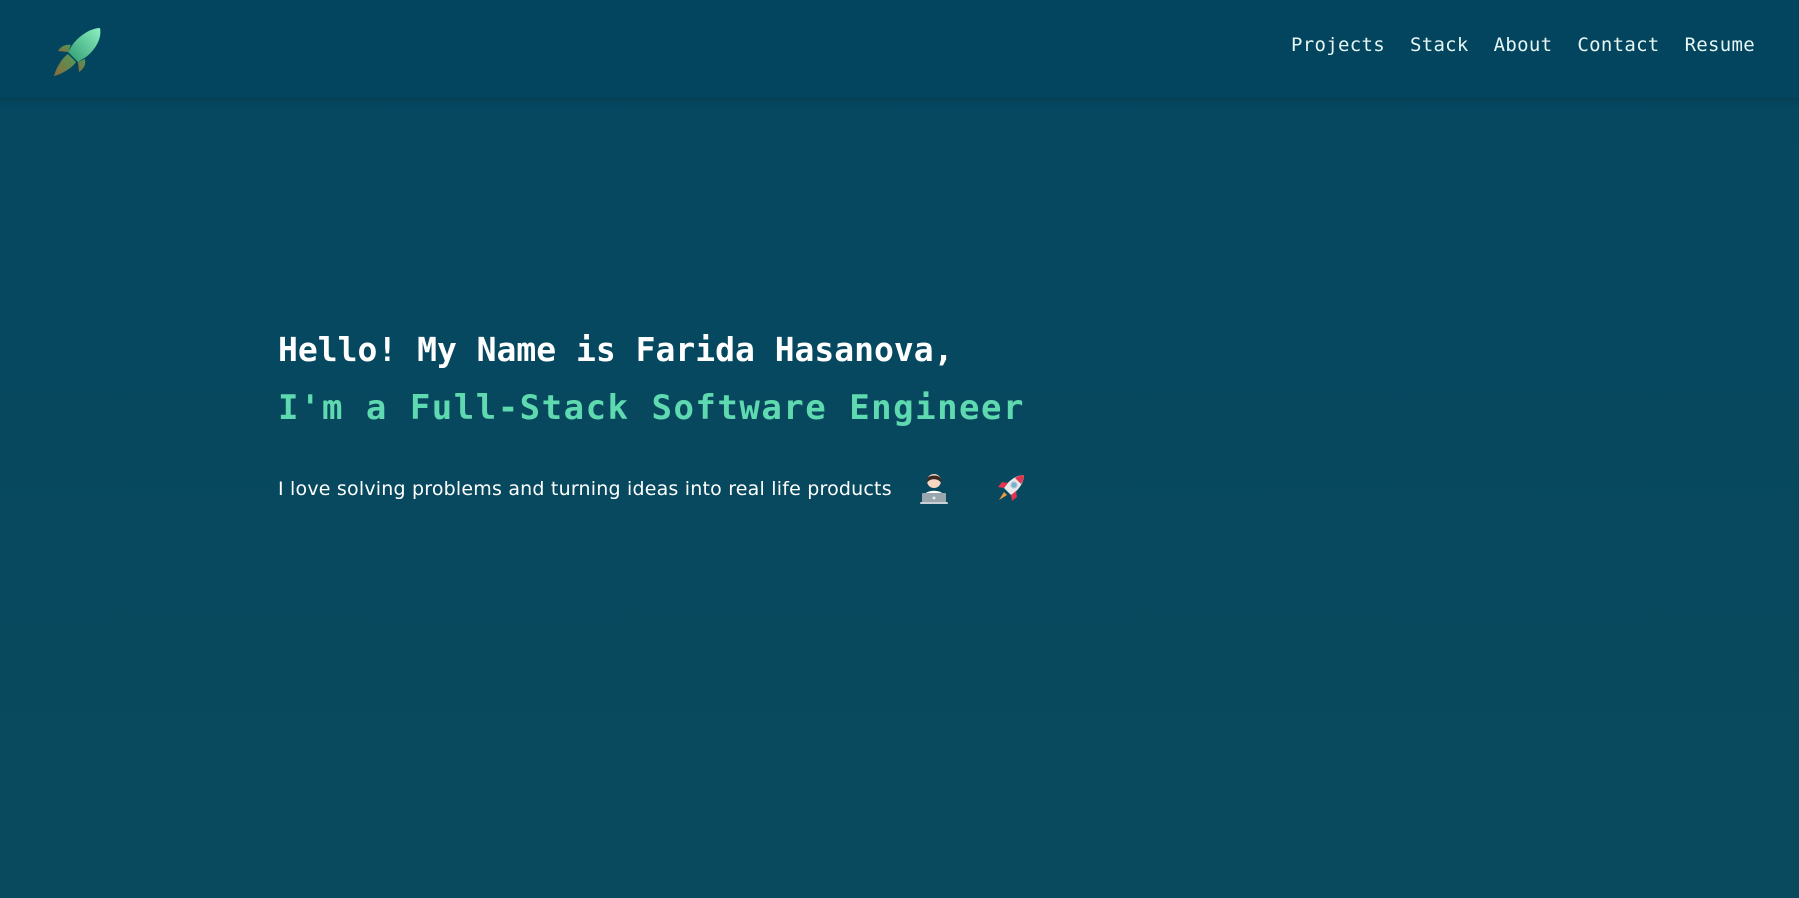 The height and width of the screenshot is (898, 1799). What do you see at coordinates (1720, 45) in the screenshot?
I see `nav-link-resume: Resume` at bounding box center [1720, 45].